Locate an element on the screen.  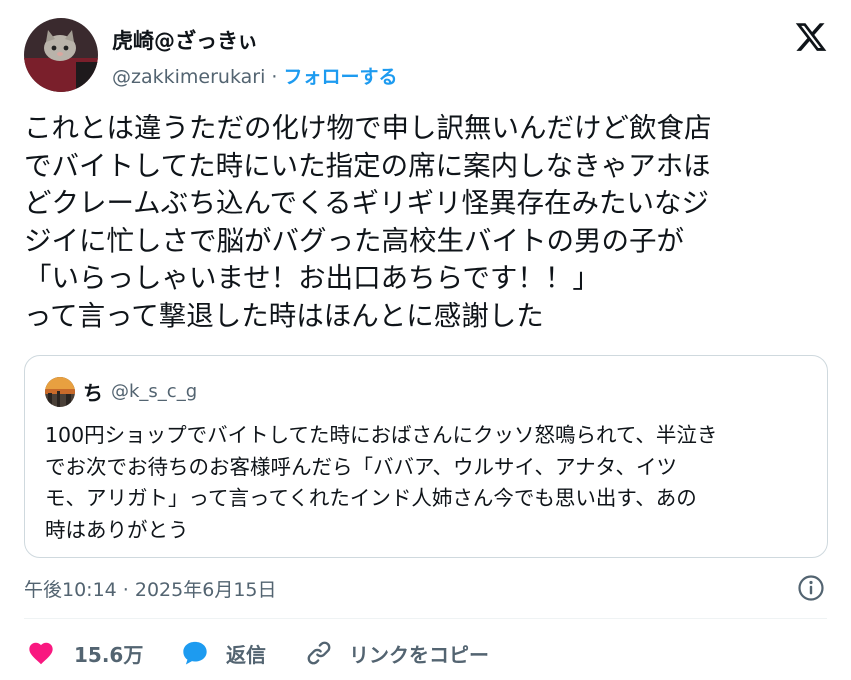
tweet-text-line: ジイに忙しさで脳がバグった高校生バイトの男の子が is located at coordinates (354, 240).